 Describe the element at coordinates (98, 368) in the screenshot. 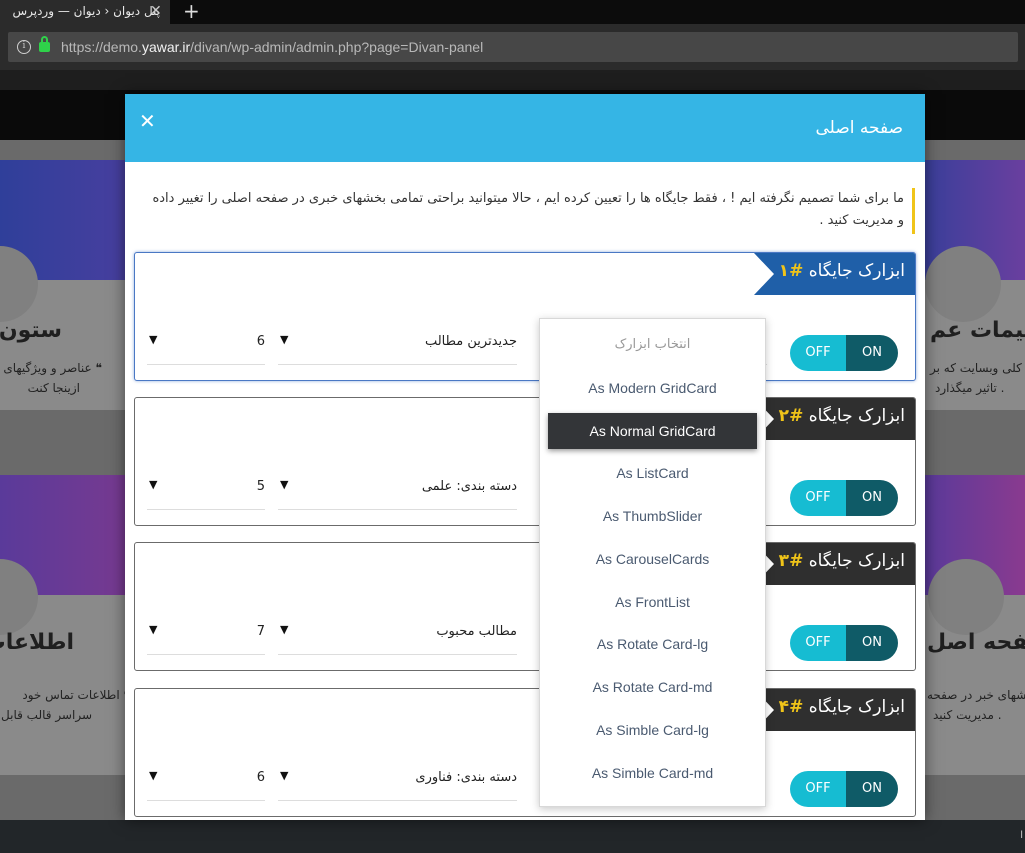

I see `quote-icon: ❝` at that location.